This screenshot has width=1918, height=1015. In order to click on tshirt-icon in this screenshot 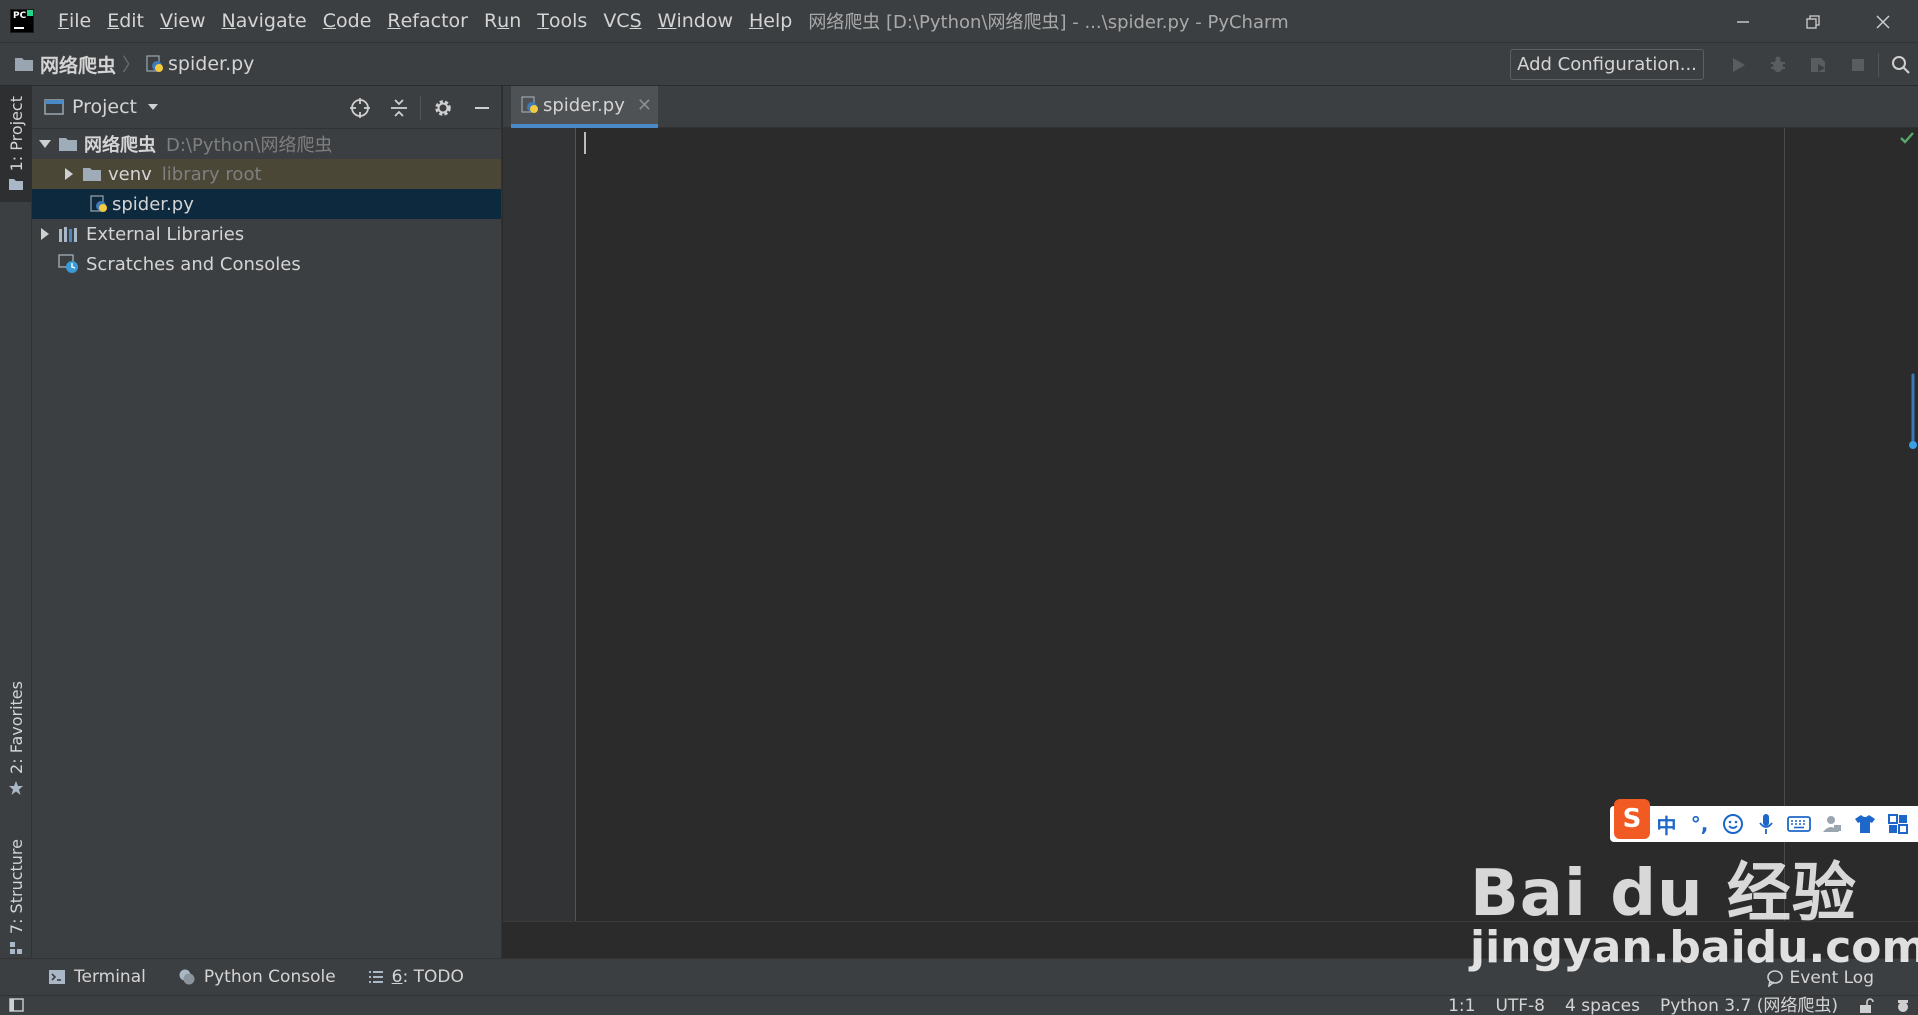, I will do `click(1864, 824)`.